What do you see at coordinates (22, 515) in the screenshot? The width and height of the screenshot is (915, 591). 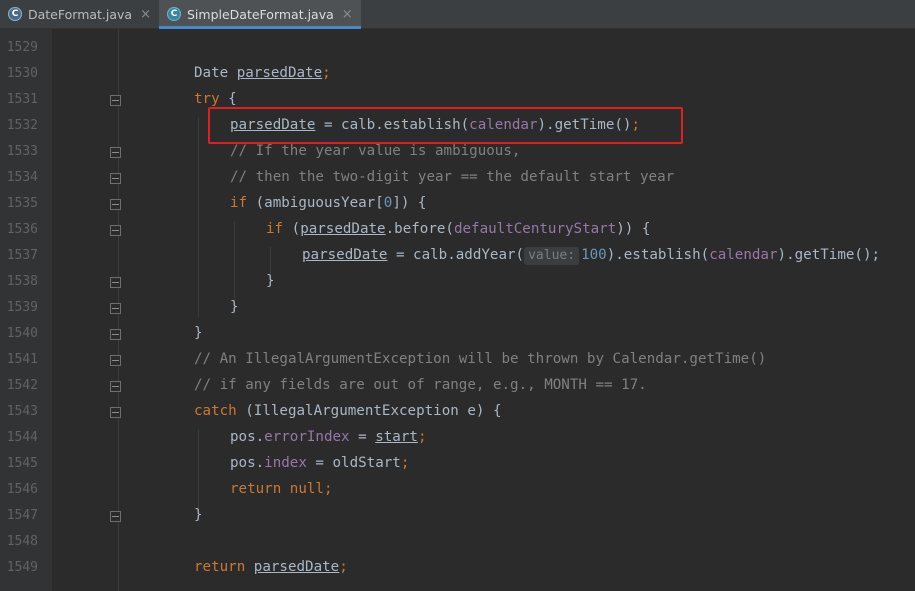 I see `line-number: 1547` at bounding box center [22, 515].